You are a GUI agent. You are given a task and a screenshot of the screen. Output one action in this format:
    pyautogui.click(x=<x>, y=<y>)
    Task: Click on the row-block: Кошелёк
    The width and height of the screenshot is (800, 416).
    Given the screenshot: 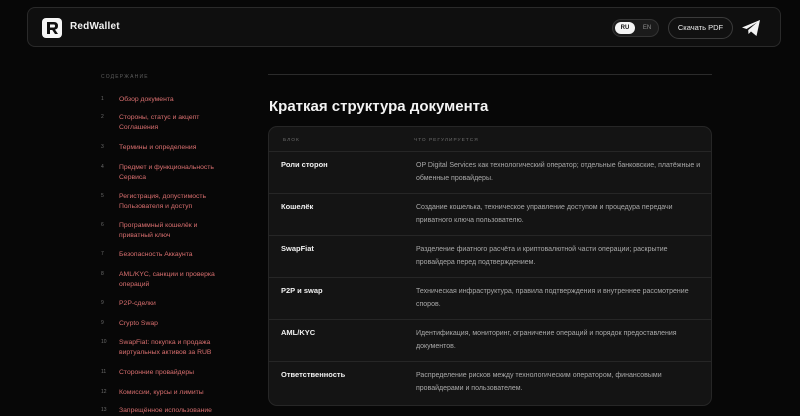 What is the action you would take?
    pyautogui.click(x=297, y=206)
    